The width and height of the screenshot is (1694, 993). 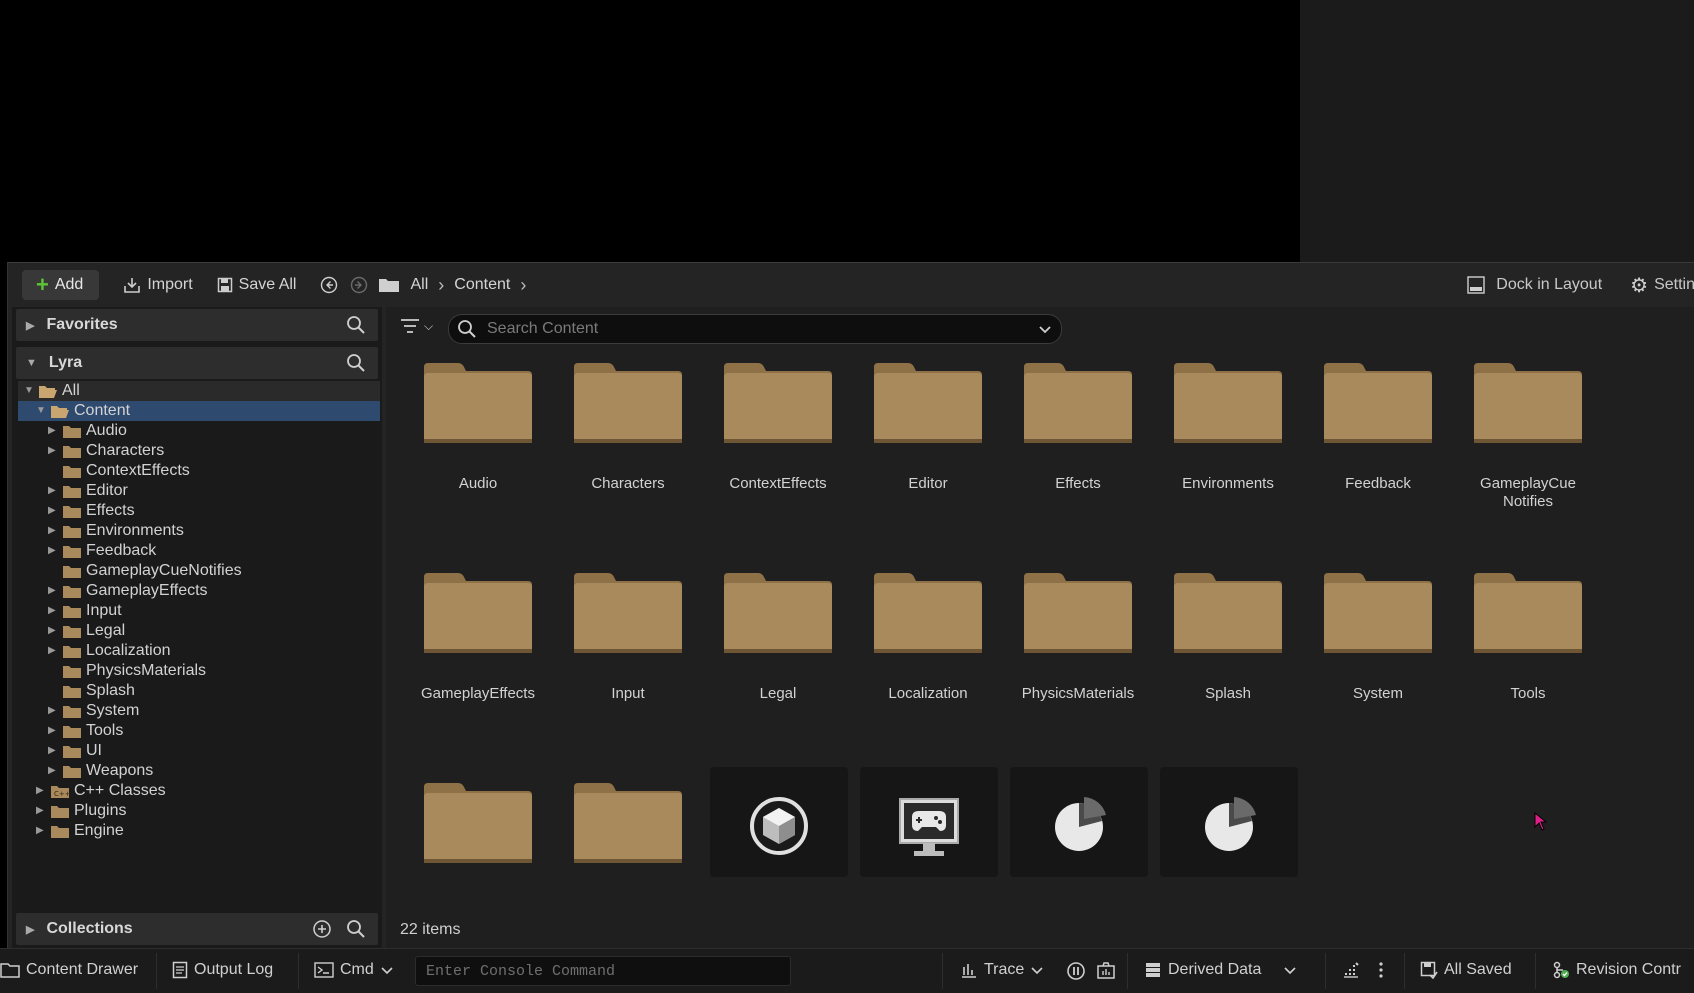 I want to click on tree-item-input: ▶ Input, so click(x=199, y=611).